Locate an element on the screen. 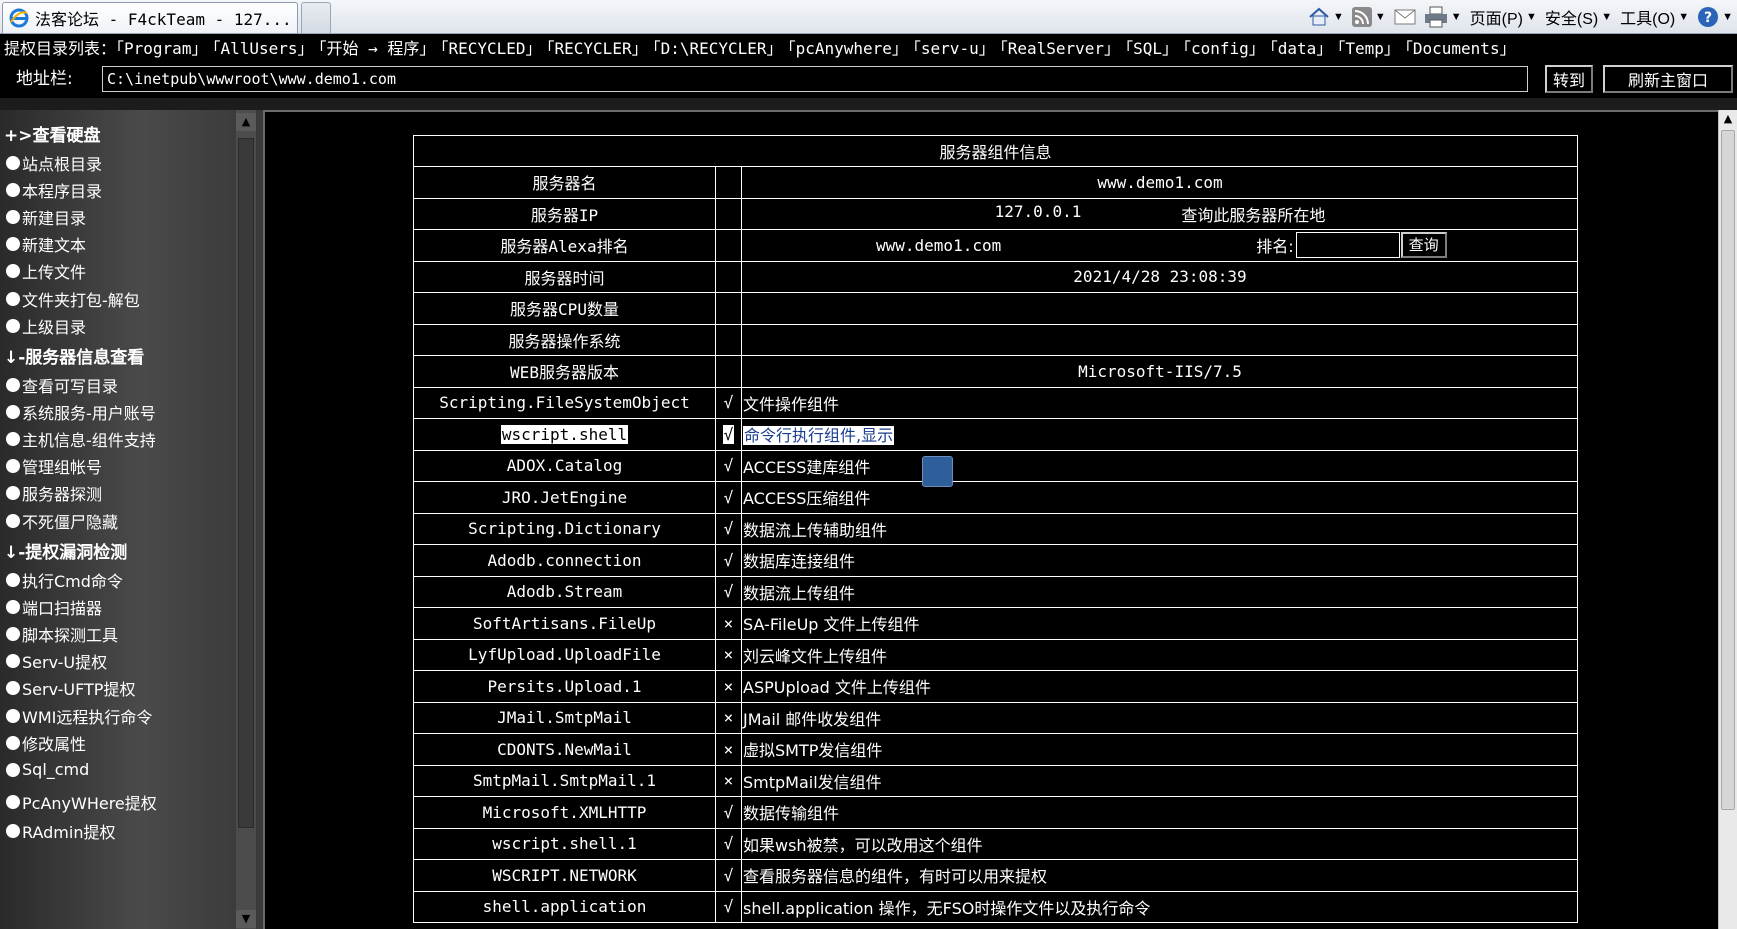  component-desc-text: 查看服务器信息的组件，有时可以用来提权 is located at coordinates (895, 877).